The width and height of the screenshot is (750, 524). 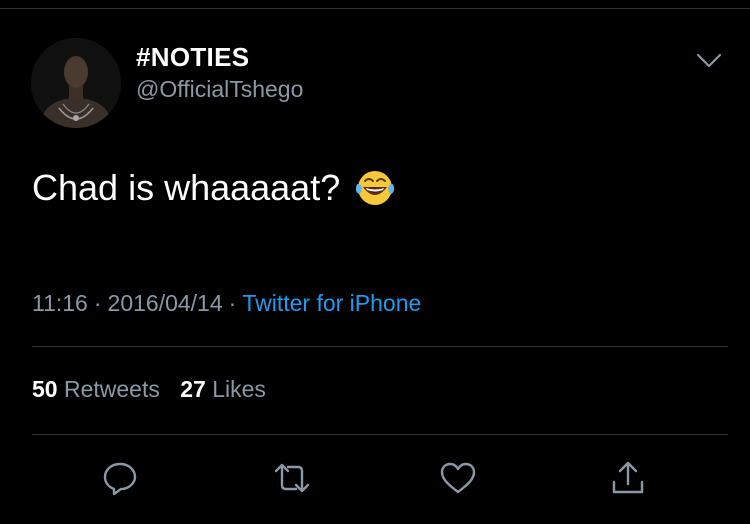 I want to click on engagement-stats: 50 Retweets 27 Likes, so click(x=149, y=389).